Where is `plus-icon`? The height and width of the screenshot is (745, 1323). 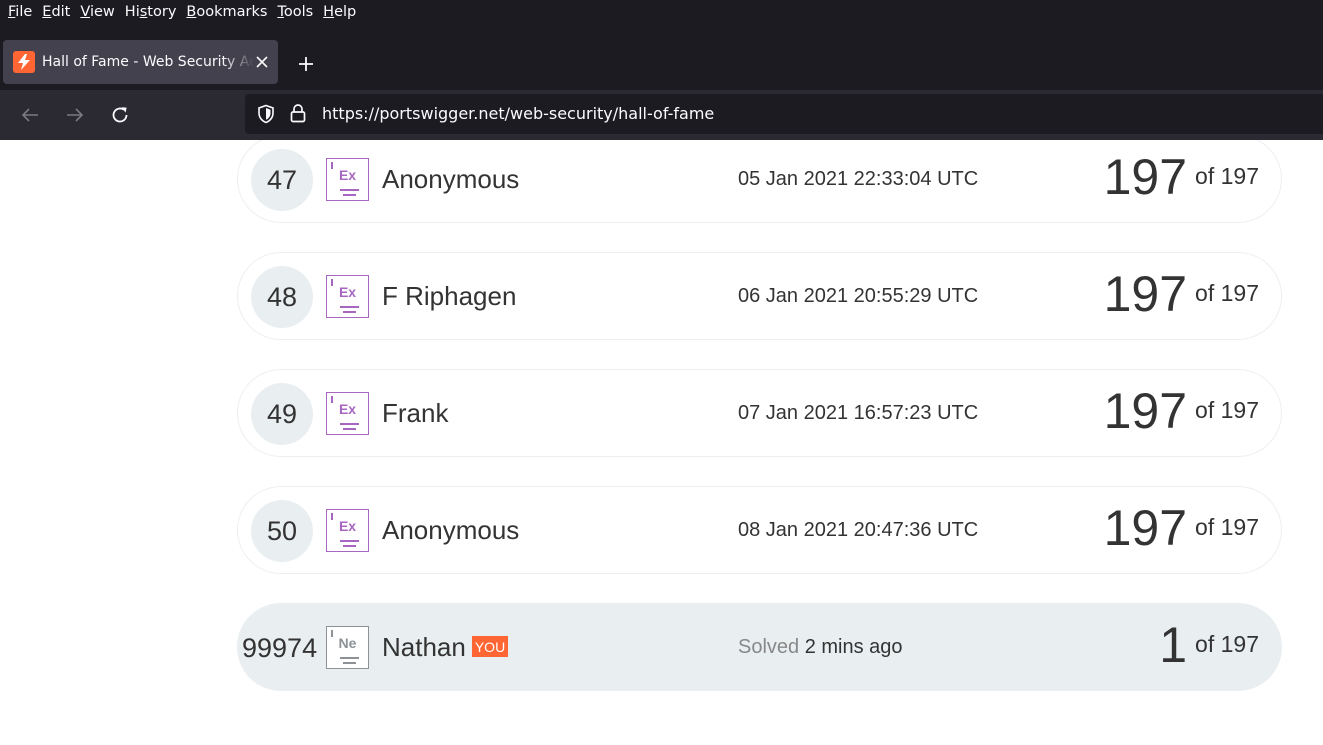 plus-icon is located at coordinates (306, 64).